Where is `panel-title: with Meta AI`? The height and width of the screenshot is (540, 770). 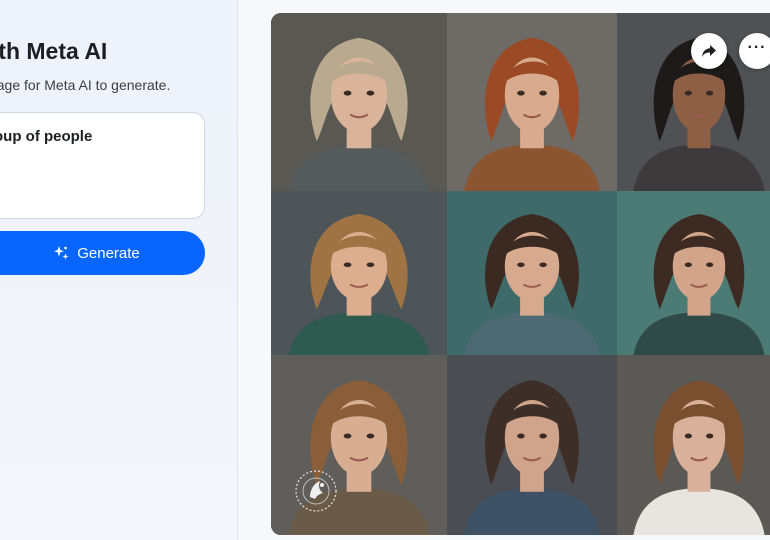
panel-title: with Meta AI is located at coordinates (54, 51).